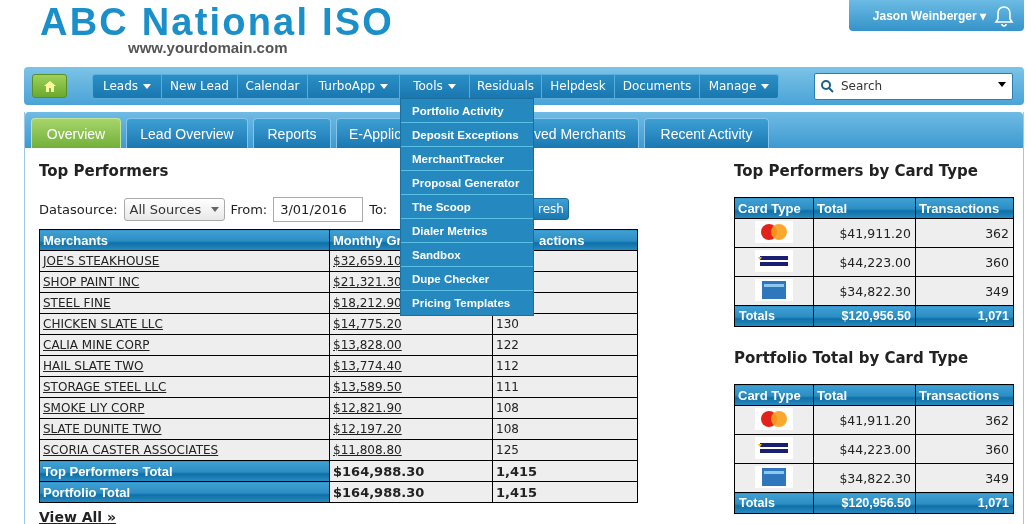 This screenshot has height=524, width=1031. Describe the element at coordinates (856, 172) in the screenshot. I see `section-title: Top Performers by Card Type` at that location.